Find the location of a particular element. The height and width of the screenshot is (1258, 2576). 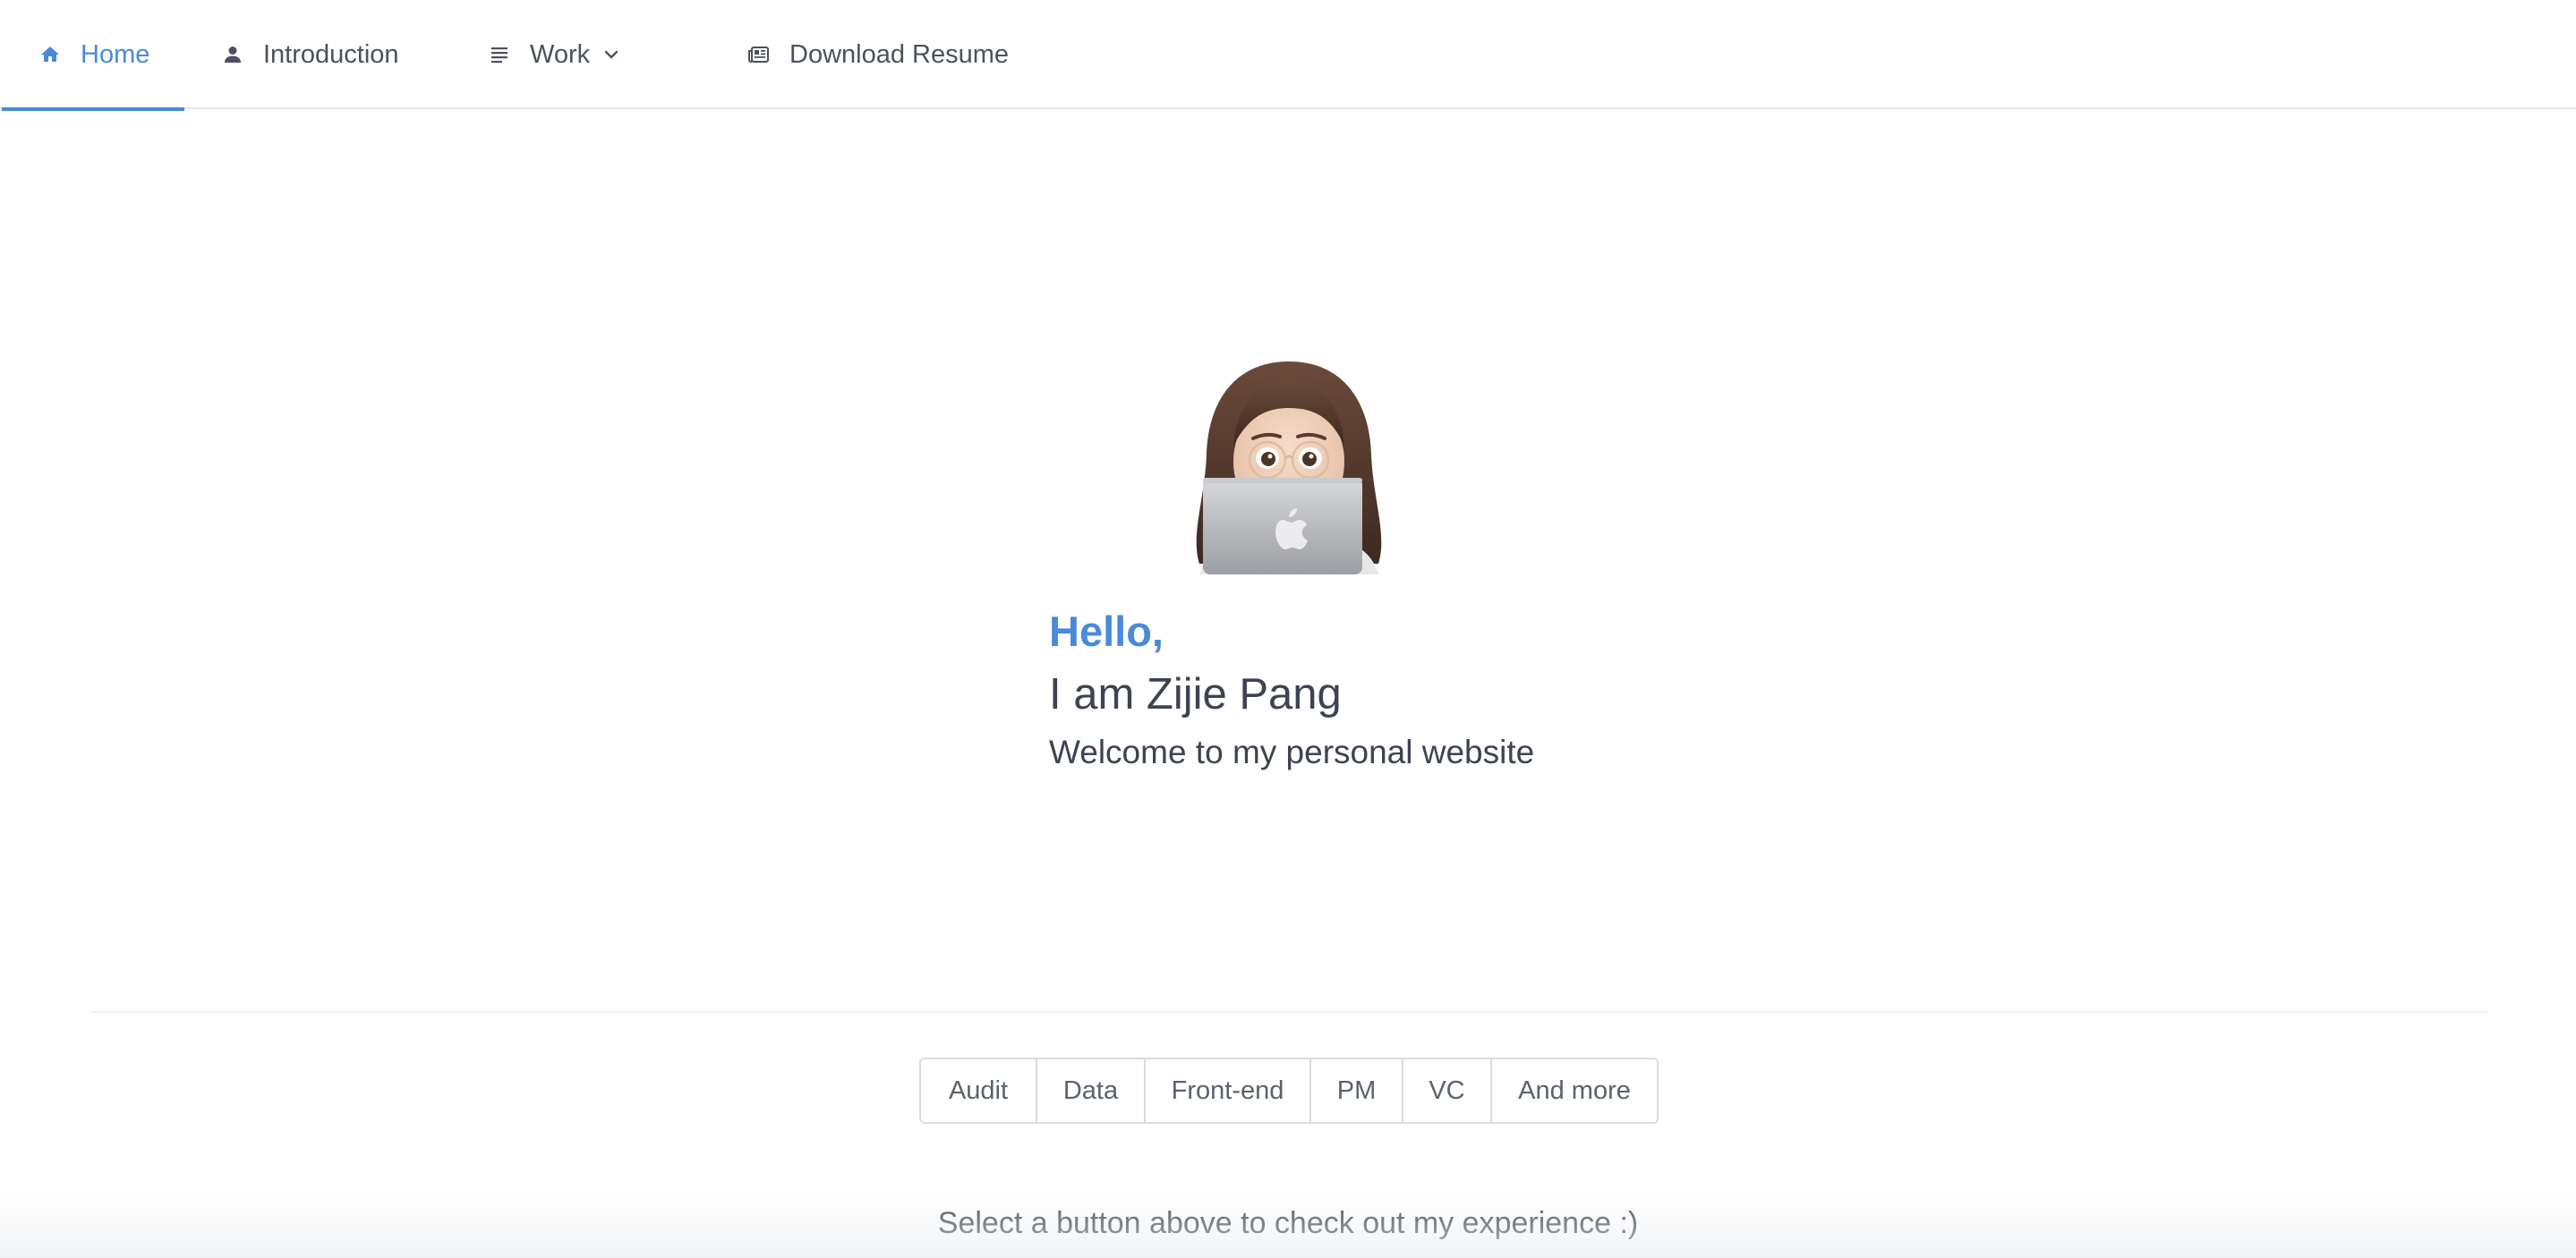

nav-item-download-resume: Download Resume is located at coordinates (877, 54).